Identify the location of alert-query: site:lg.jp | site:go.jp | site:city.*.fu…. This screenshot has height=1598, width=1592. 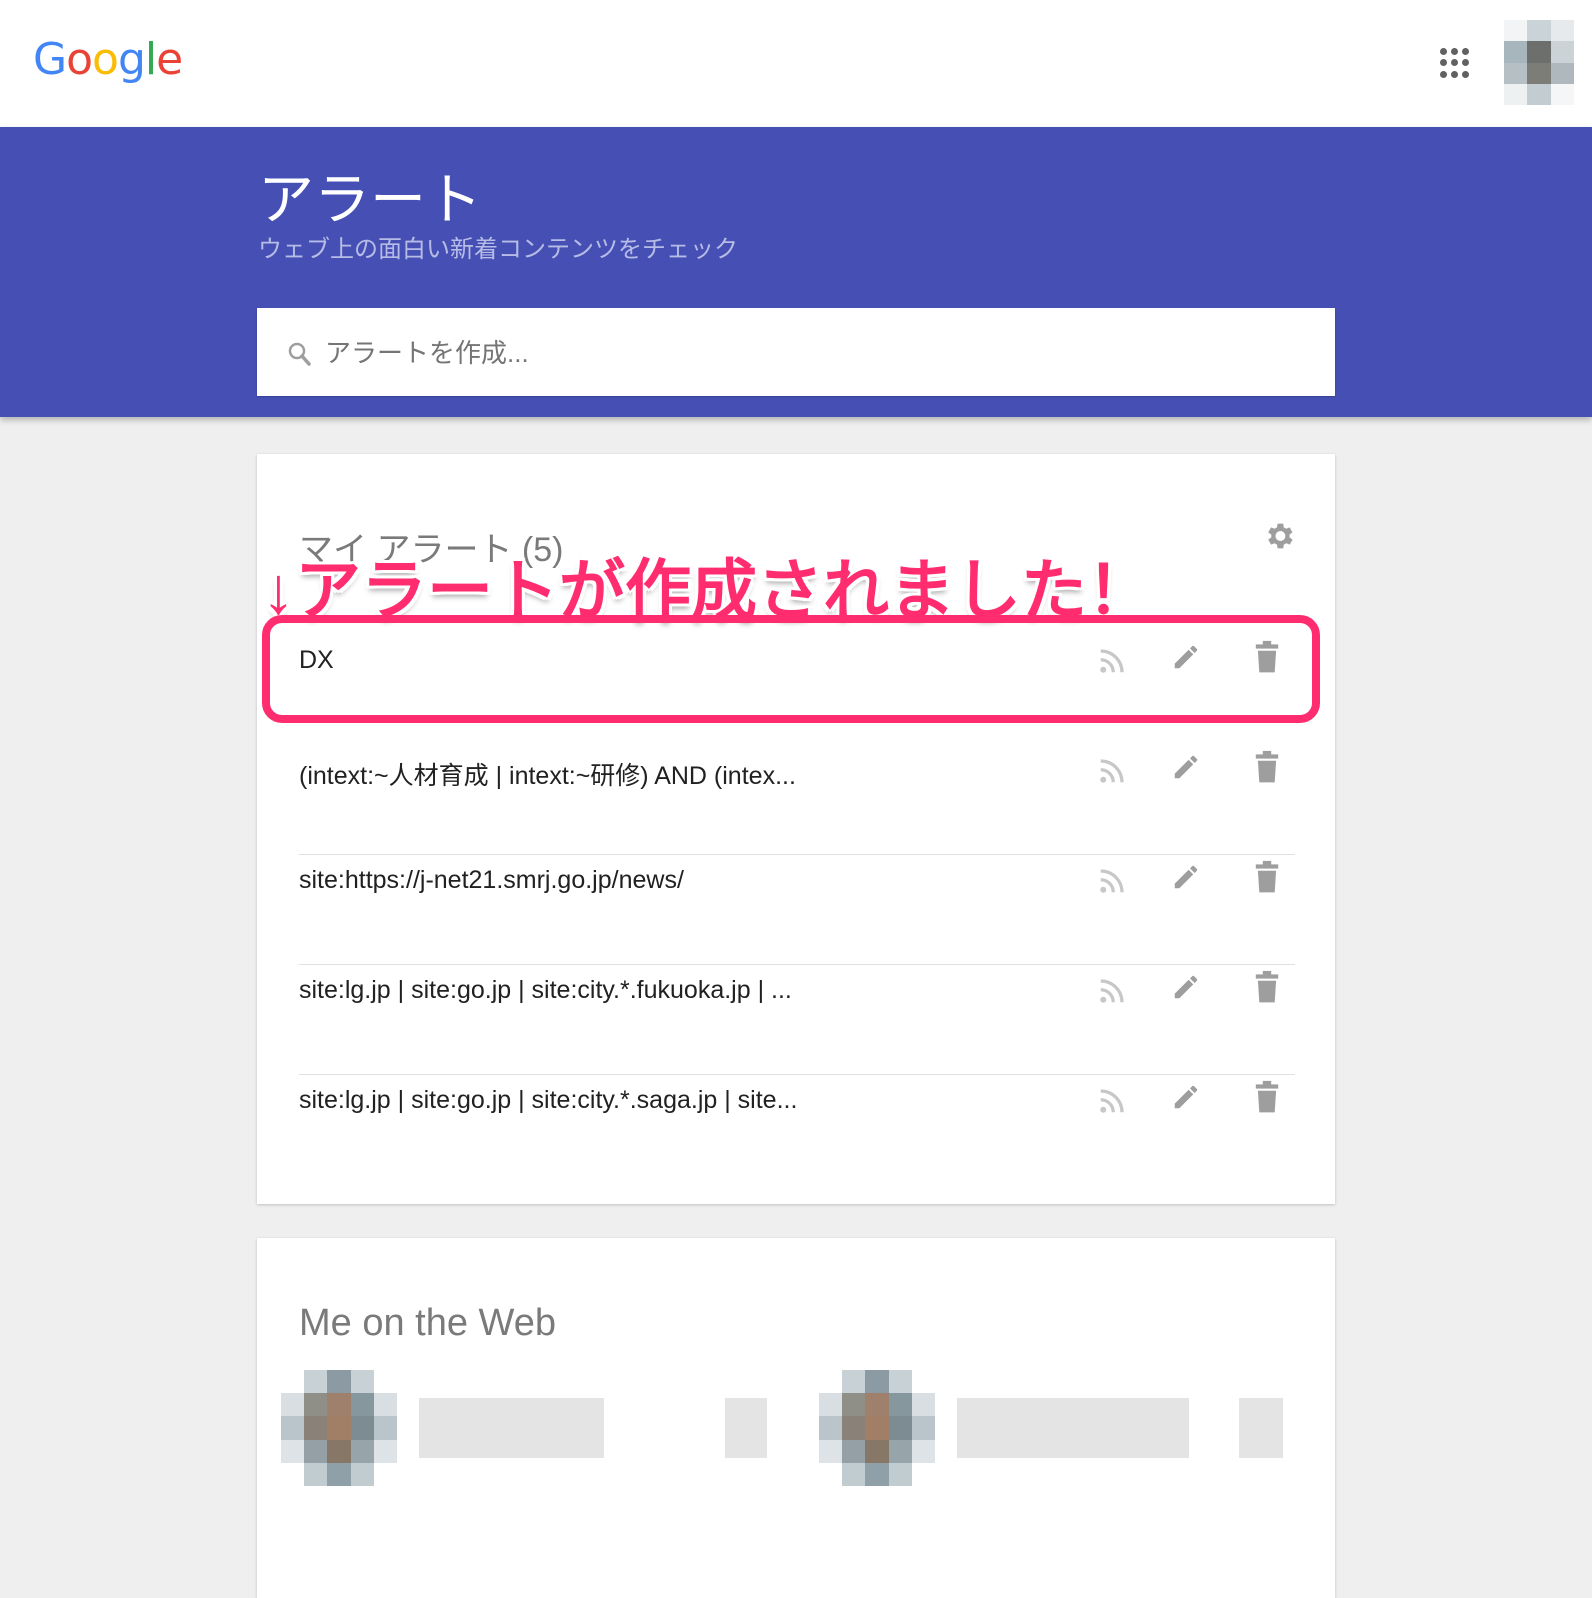
(545, 990).